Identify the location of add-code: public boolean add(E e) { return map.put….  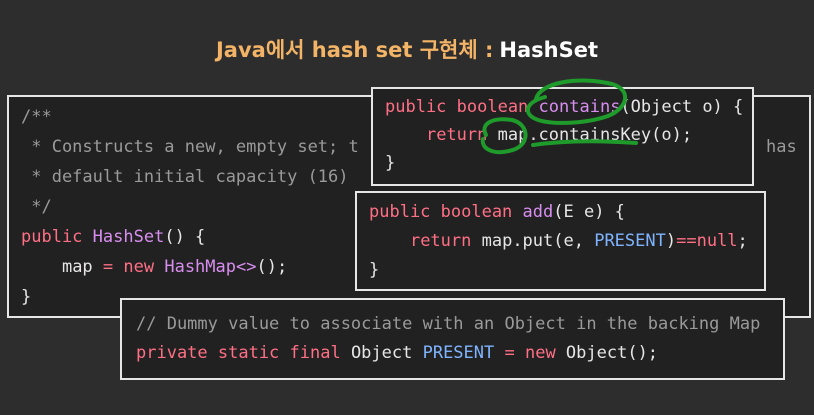
(558, 241).